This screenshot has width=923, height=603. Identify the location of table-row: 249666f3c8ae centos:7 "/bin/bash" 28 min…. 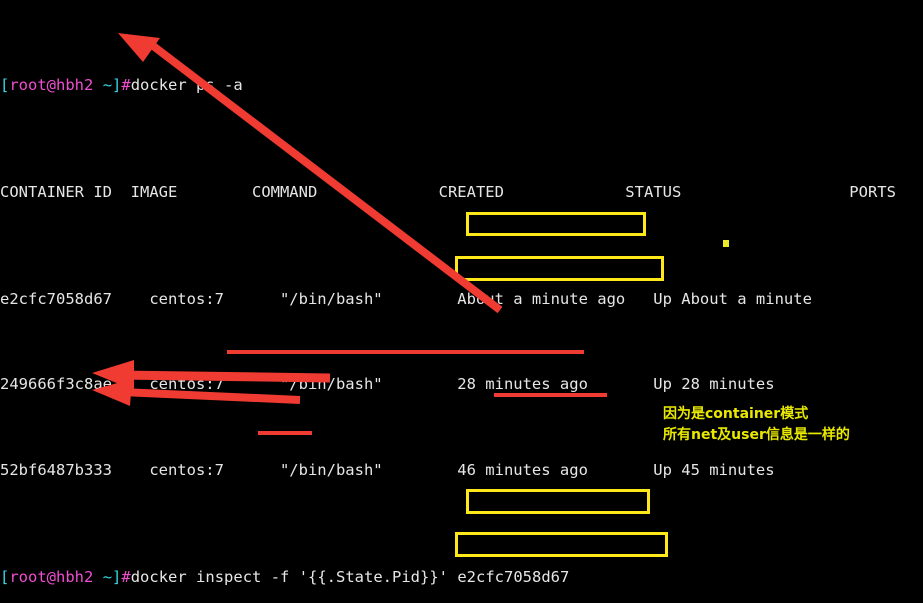
(461, 384).